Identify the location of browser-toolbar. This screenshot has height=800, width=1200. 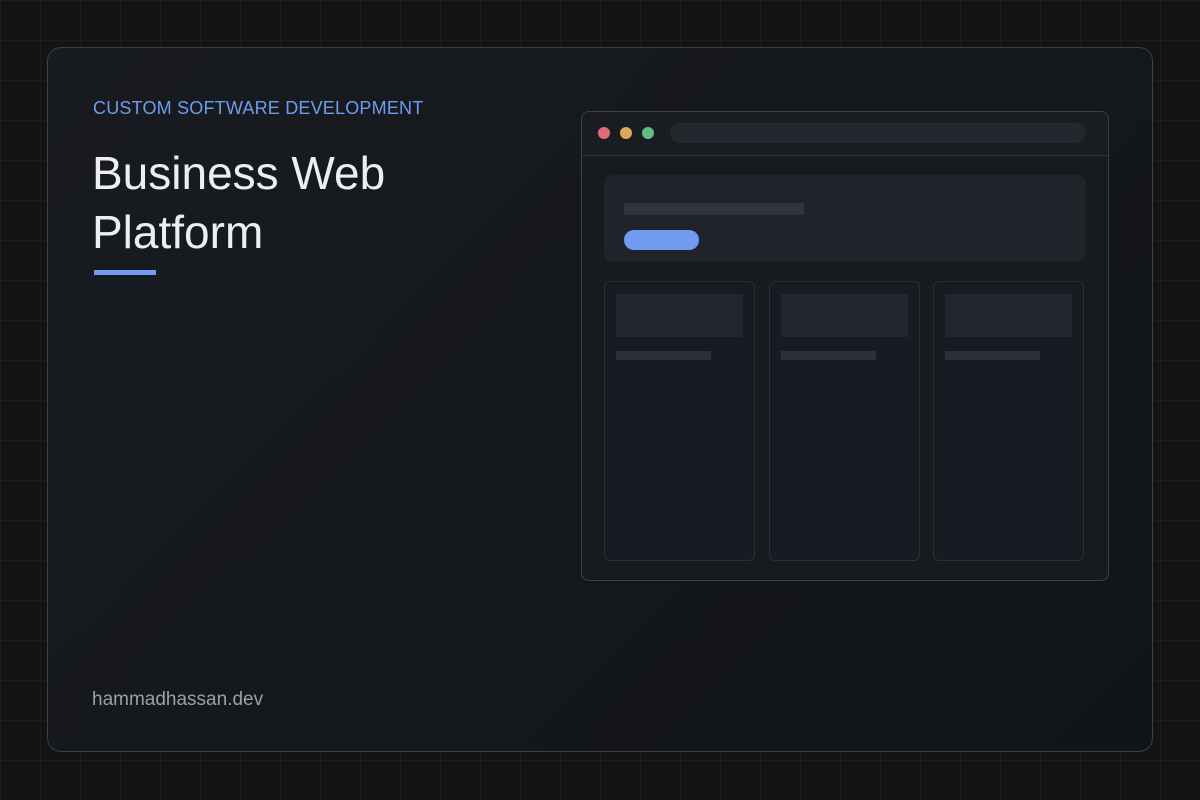
(845, 134).